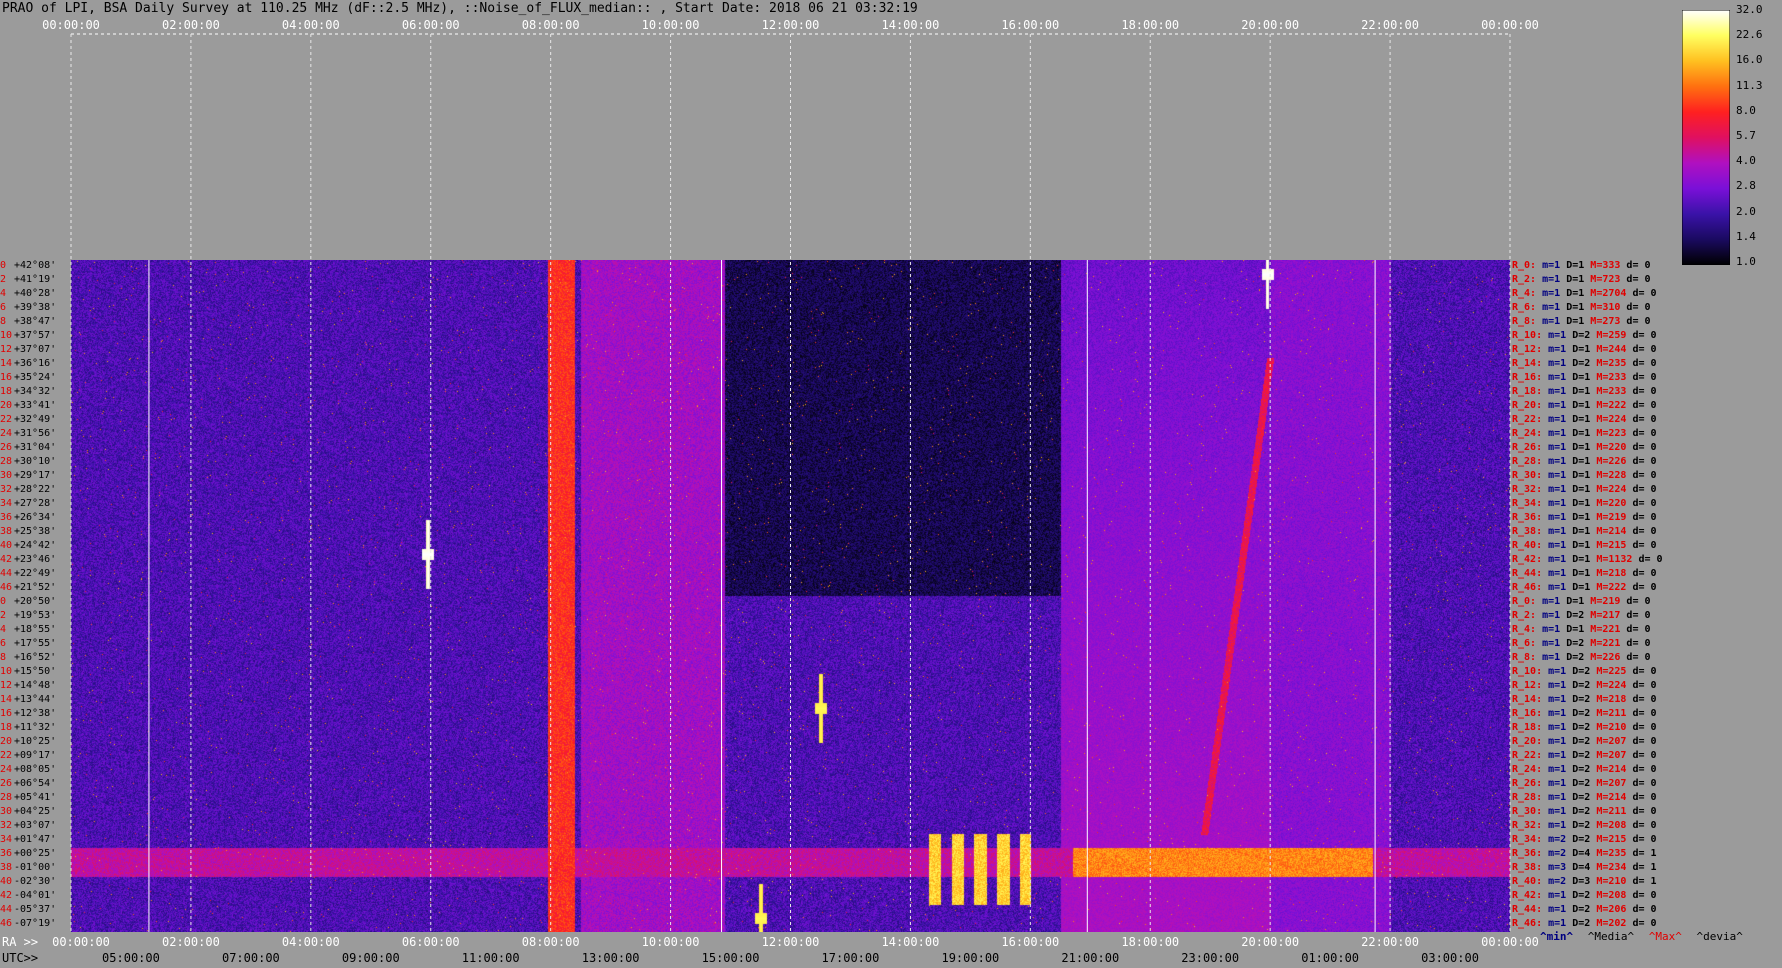 This screenshot has width=1782, height=968. What do you see at coordinates (1581, 644) in the screenshot?
I see `row-stat: R_6: m=1 D=2 M=221 d= 0` at bounding box center [1581, 644].